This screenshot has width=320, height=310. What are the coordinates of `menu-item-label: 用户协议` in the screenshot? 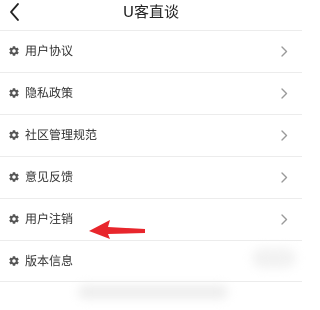 It's located at (49, 51).